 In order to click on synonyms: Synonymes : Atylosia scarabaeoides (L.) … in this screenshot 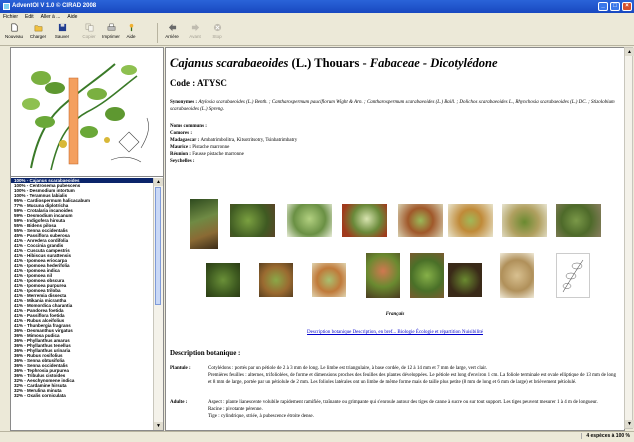, I will do `click(393, 106)`.